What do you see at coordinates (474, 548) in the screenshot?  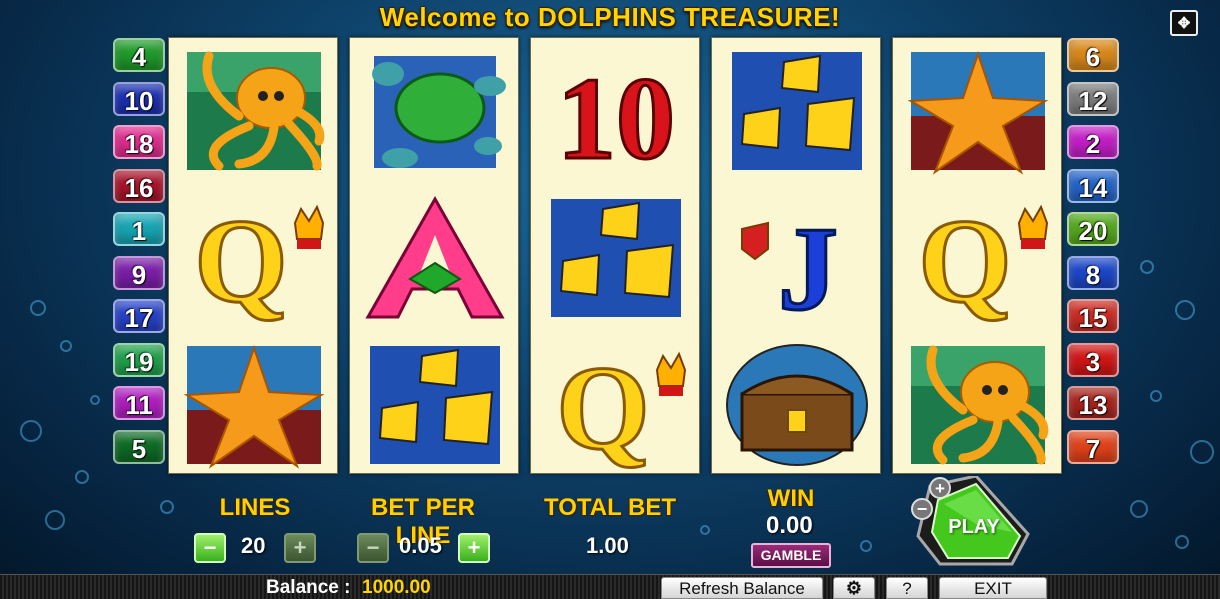 I see `bet-plus-button: +` at bounding box center [474, 548].